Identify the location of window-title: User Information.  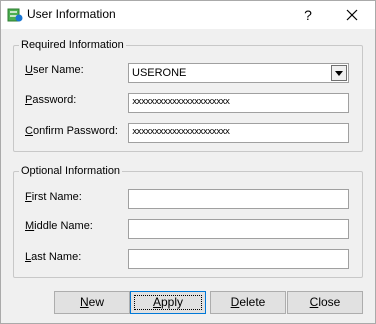
(71, 14).